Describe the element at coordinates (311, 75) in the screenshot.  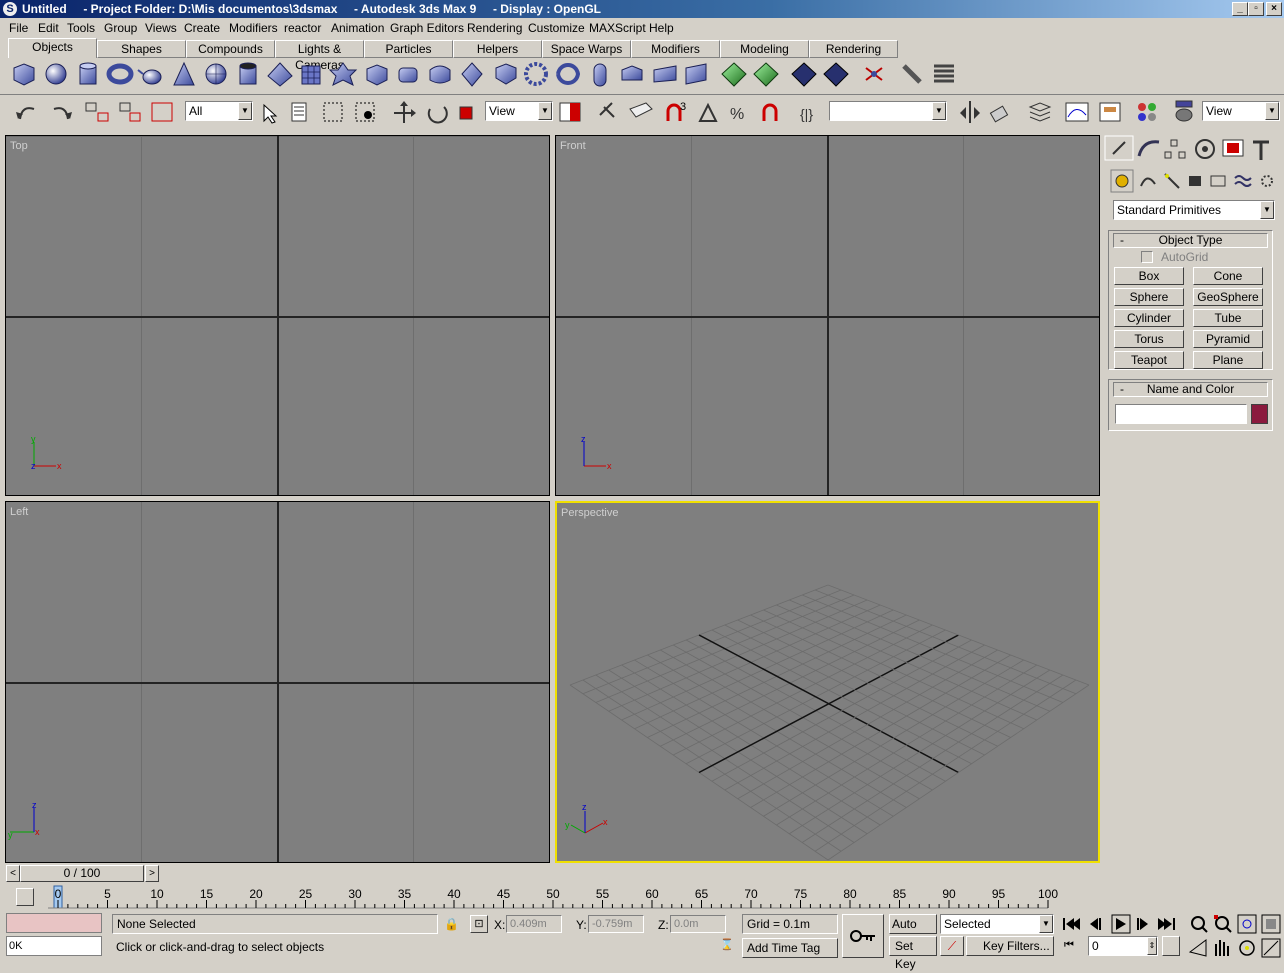
I see `plane-icon` at that location.